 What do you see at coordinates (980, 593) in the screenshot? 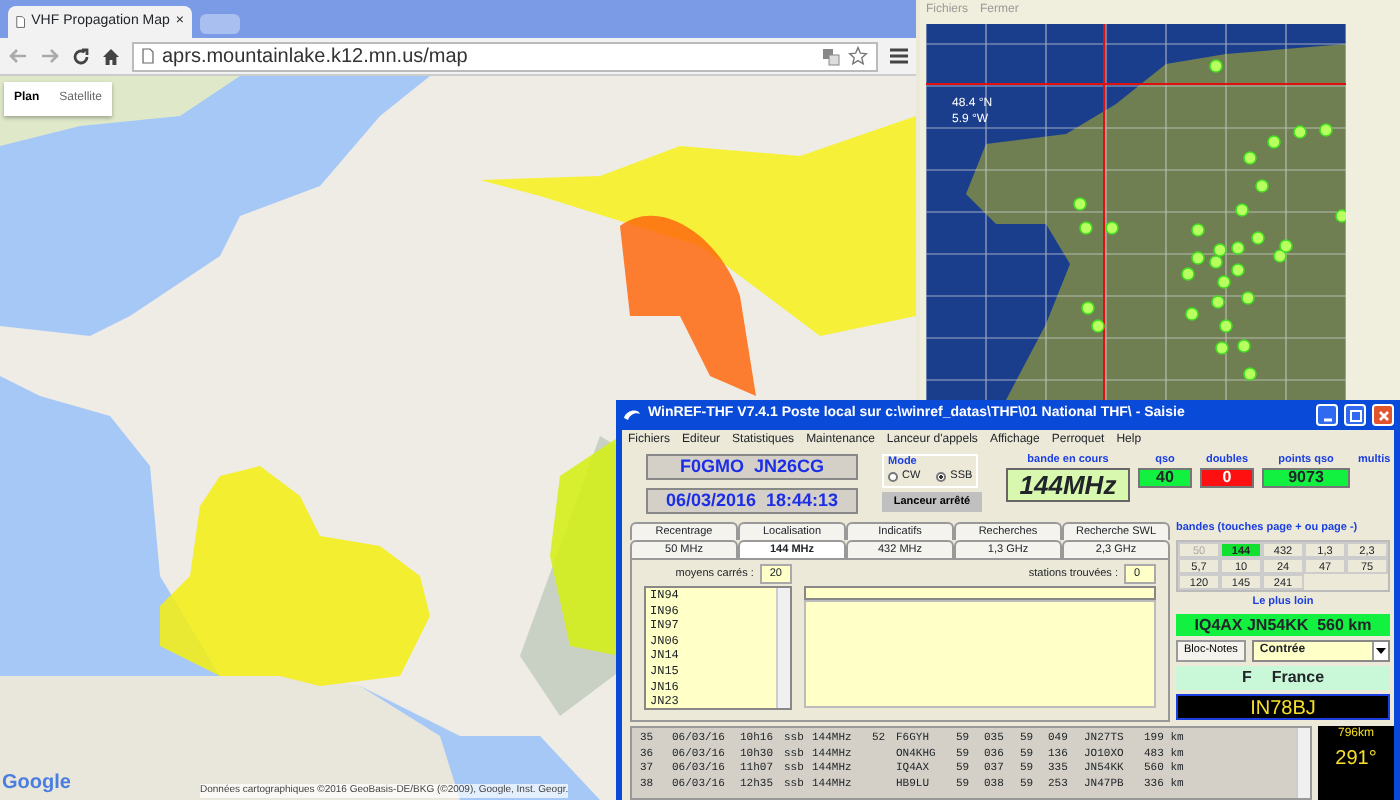
I see `input-field` at bounding box center [980, 593].